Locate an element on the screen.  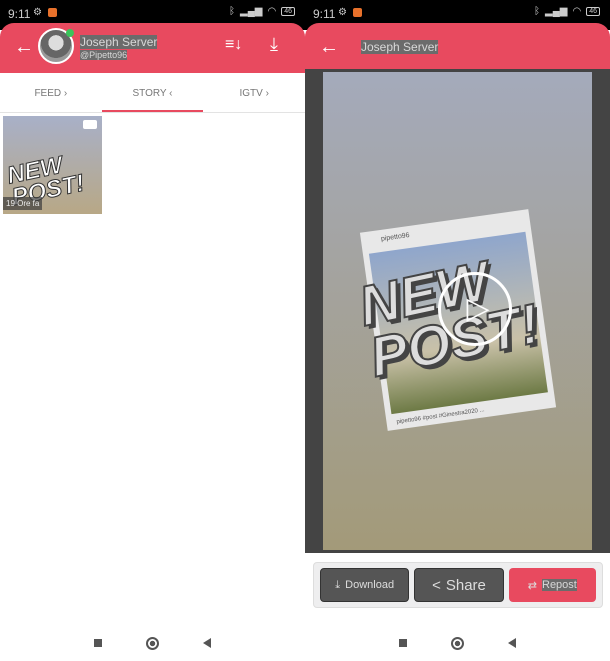
viewer-header: ← Joseph Server is located at coordinates (457, 46).